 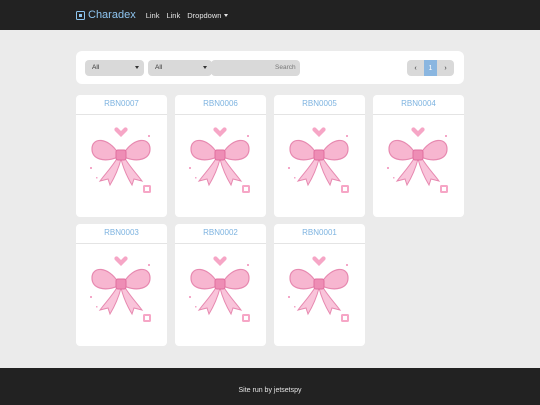 What do you see at coordinates (121, 105) in the screenshot?
I see `card-title: RBN0007` at bounding box center [121, 105].